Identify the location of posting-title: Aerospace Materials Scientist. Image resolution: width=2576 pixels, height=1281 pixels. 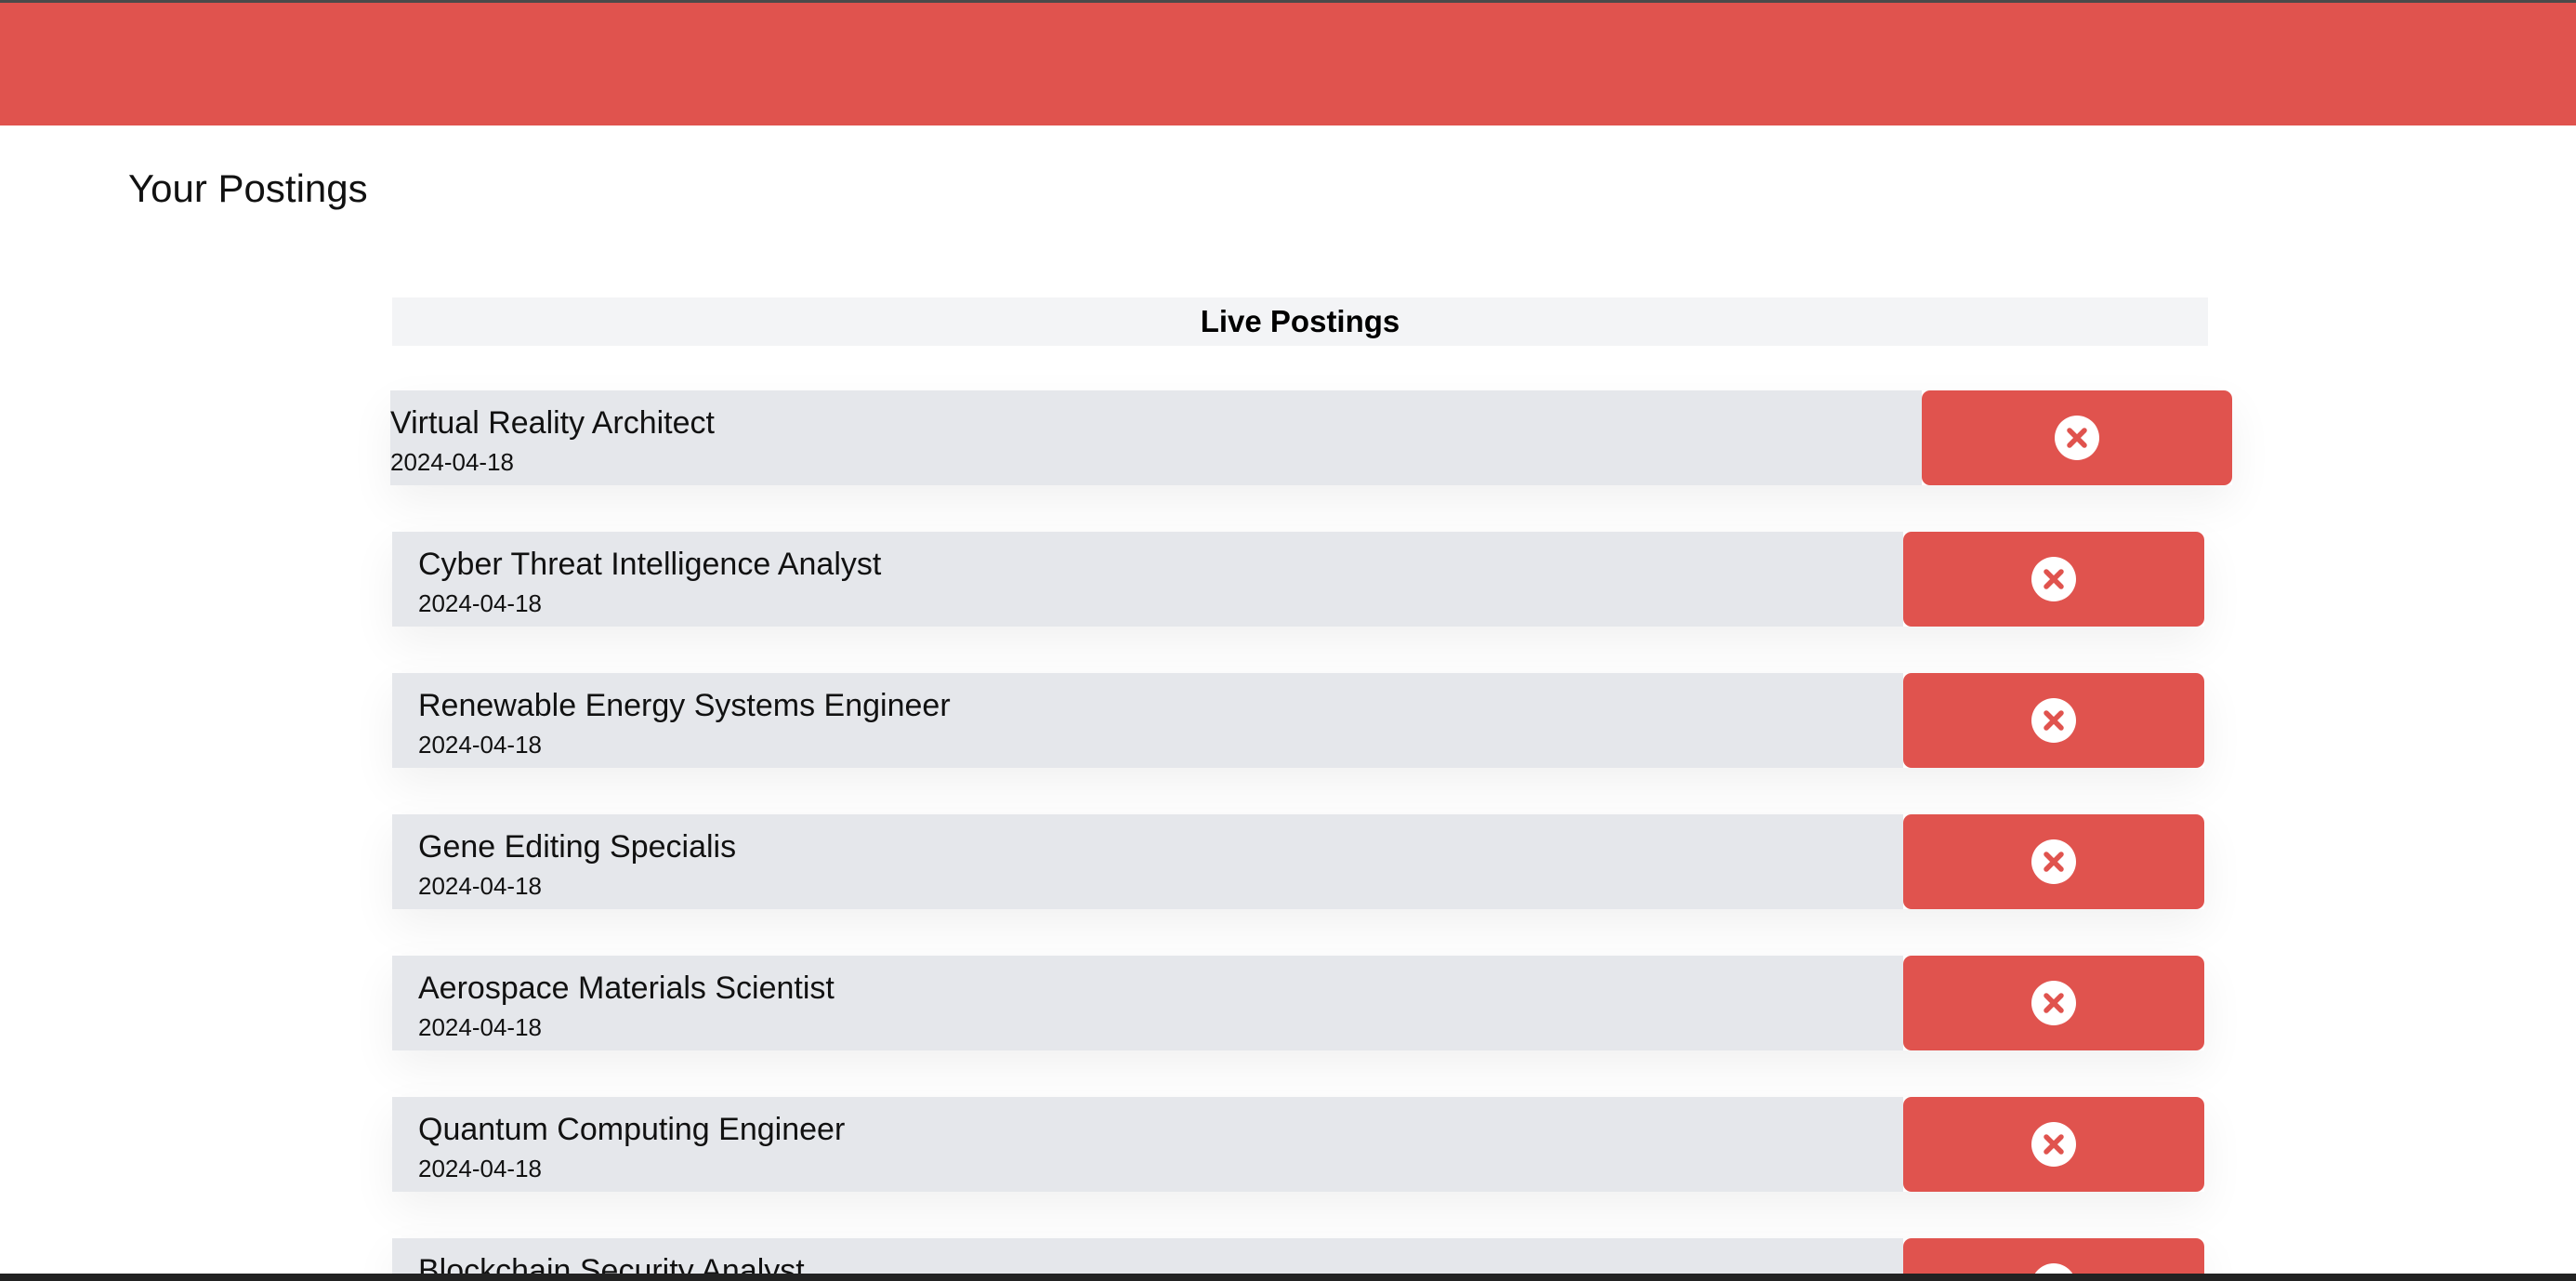
(626, 989).